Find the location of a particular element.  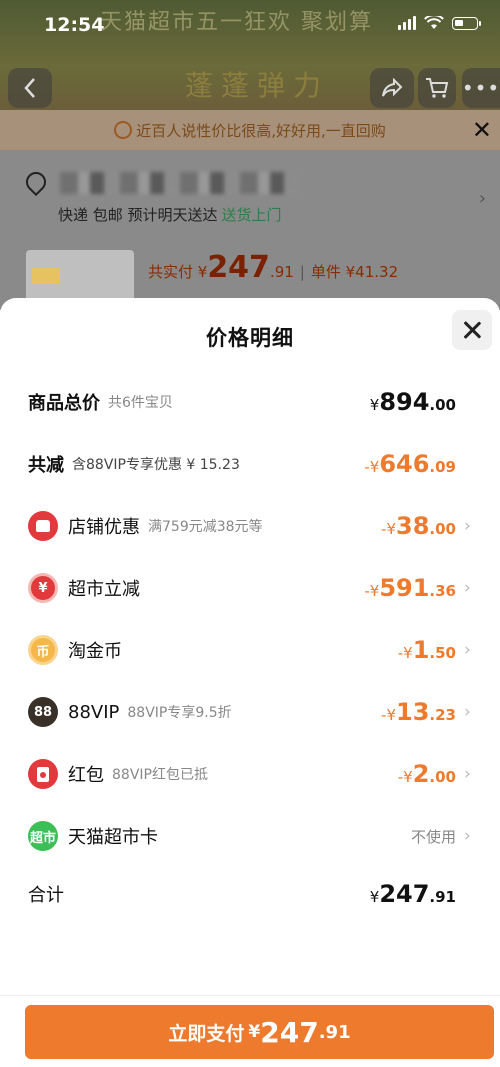

row-88vip: 88 88VIP 88VIP专享9.5折 -¥ 13.23 › is located at coordinates (251, 712).